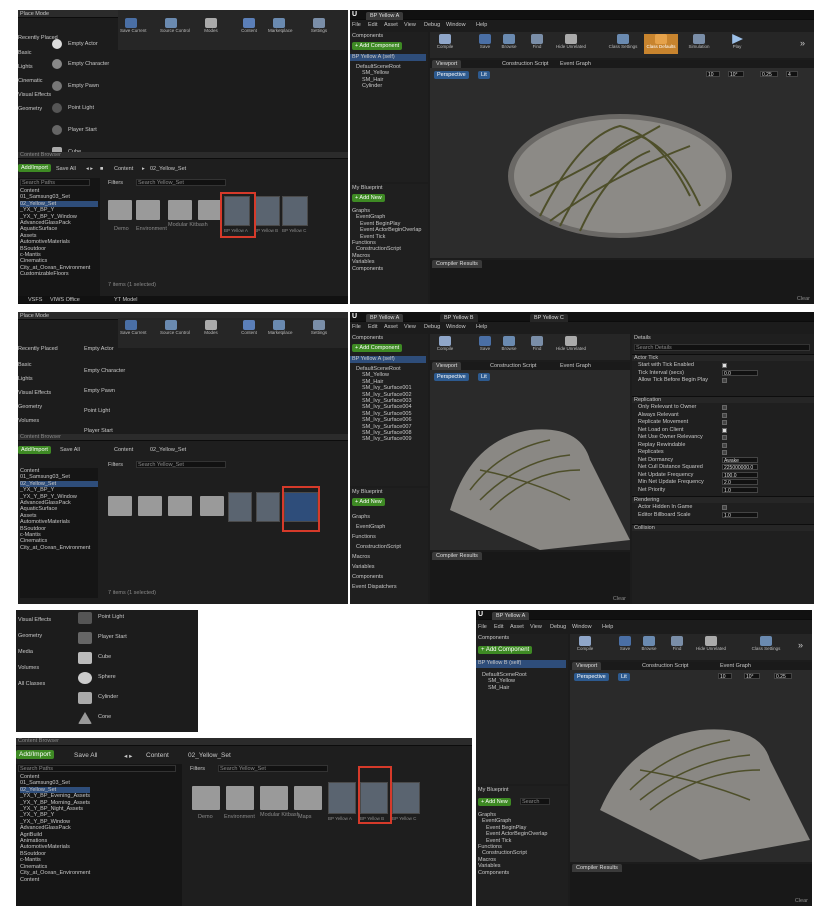 The width and height of the screenshot is (828, 920). What do you see at coordinates (55, 873) in the screenshot?
I see `tree-item: City_at_Ocean_Environment` at bounding box center [55, 873].